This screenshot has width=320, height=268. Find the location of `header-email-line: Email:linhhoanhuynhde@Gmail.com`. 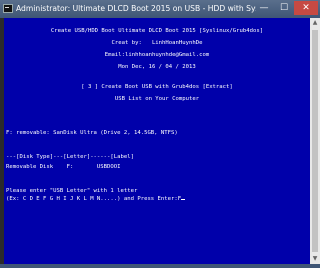

header-email-line: Email:linhhoanhuynhde@Gmail.com is located at coordinates (157, 55).